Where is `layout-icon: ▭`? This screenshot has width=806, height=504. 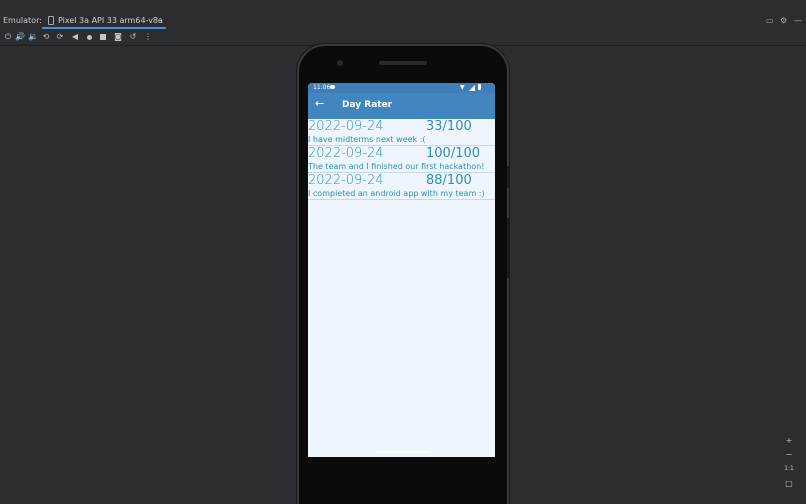
layout-icon: ▭ is located at coordinates (770, 20).